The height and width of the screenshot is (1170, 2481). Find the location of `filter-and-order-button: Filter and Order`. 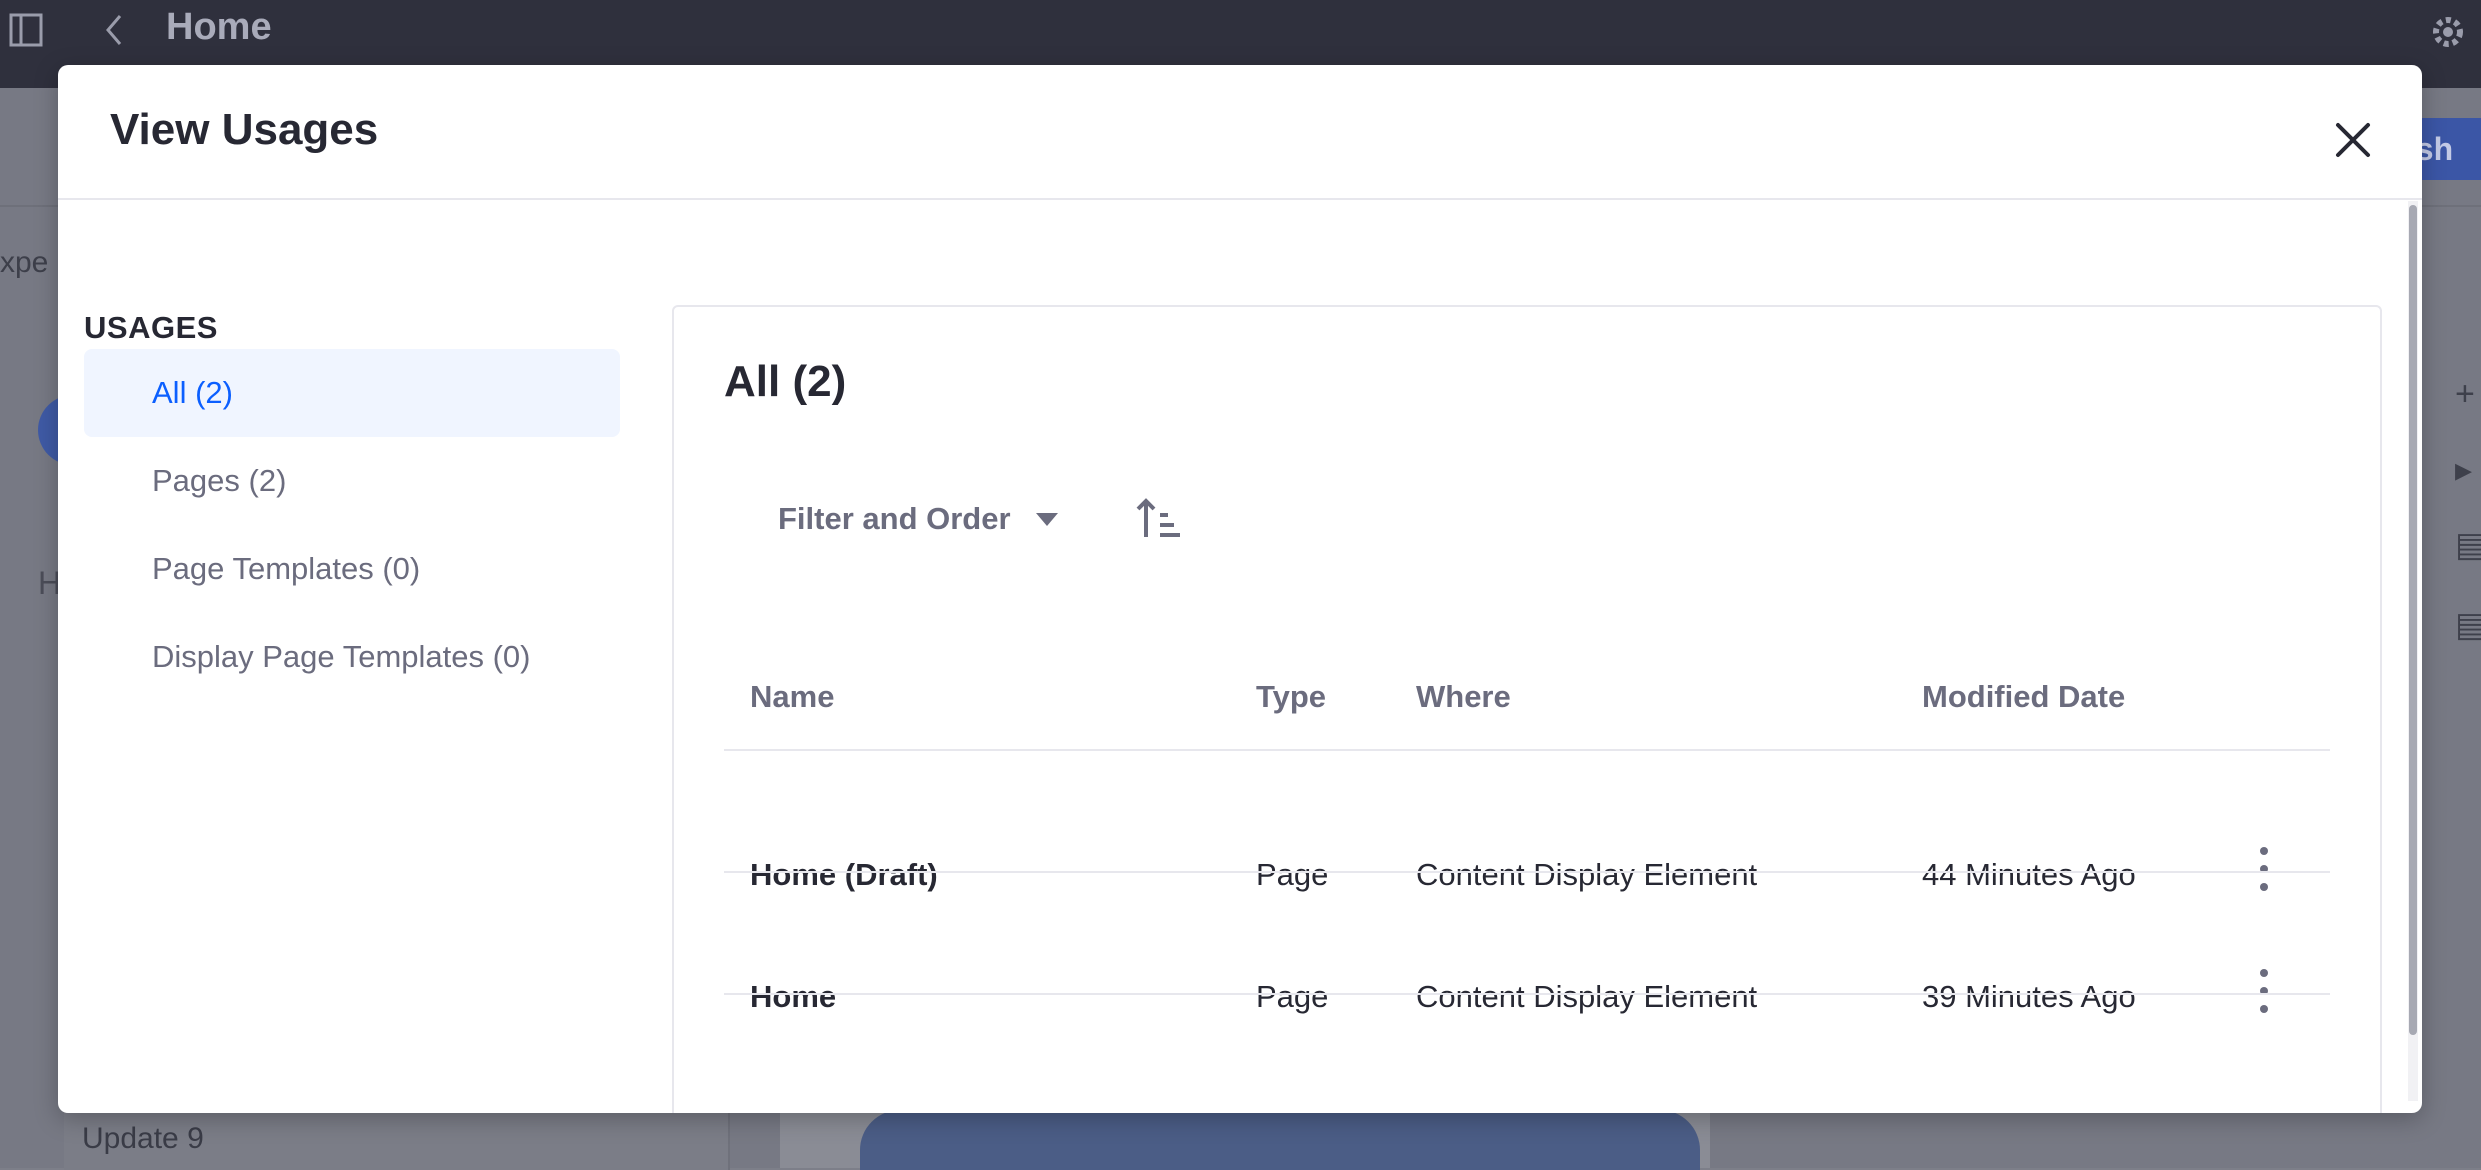

filter-and-order-button: Filter and Order is located at coordinates (894, 519).